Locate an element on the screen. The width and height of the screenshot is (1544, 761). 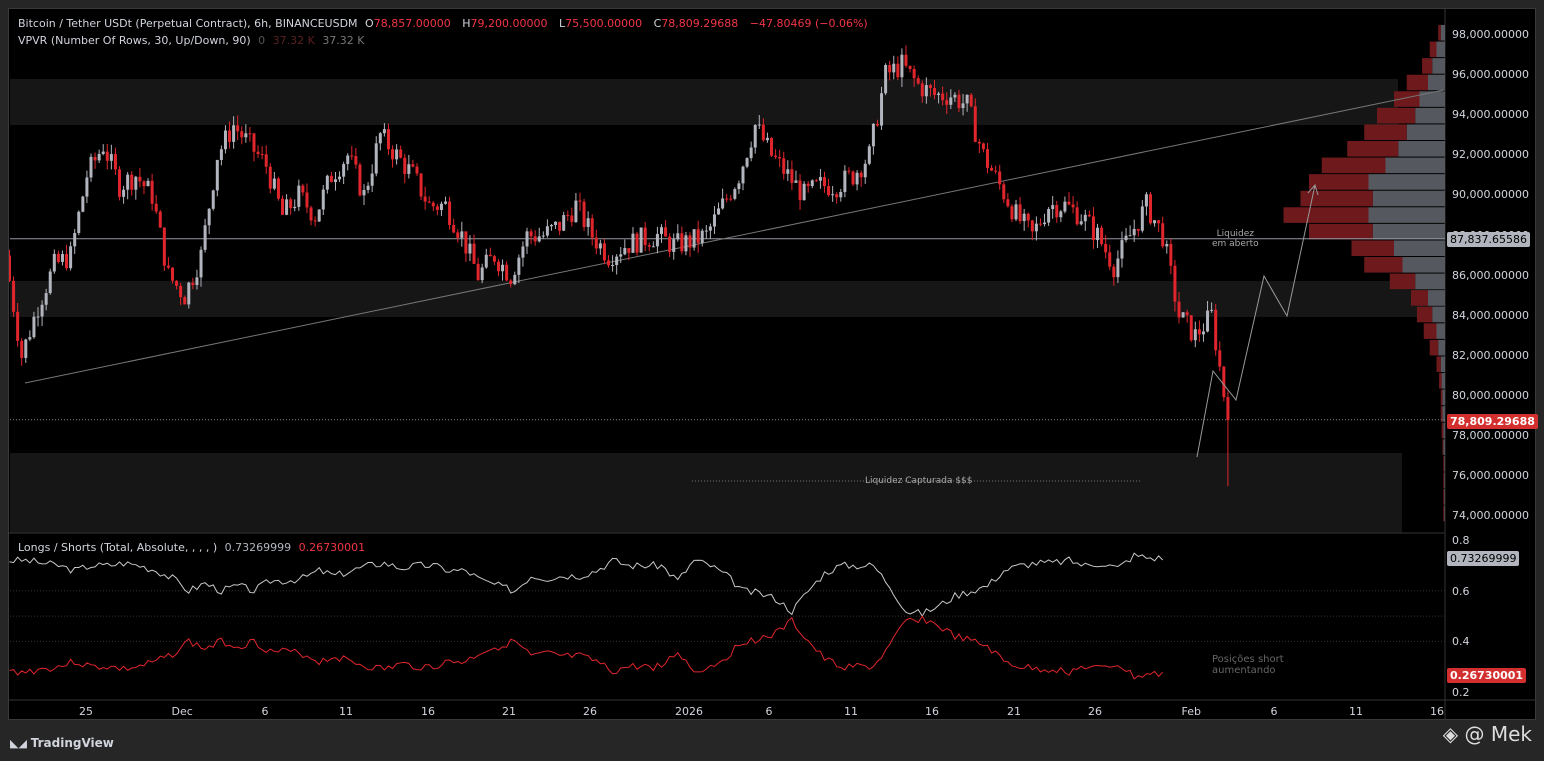
resistance-zone is located at coordinates (704, 102).